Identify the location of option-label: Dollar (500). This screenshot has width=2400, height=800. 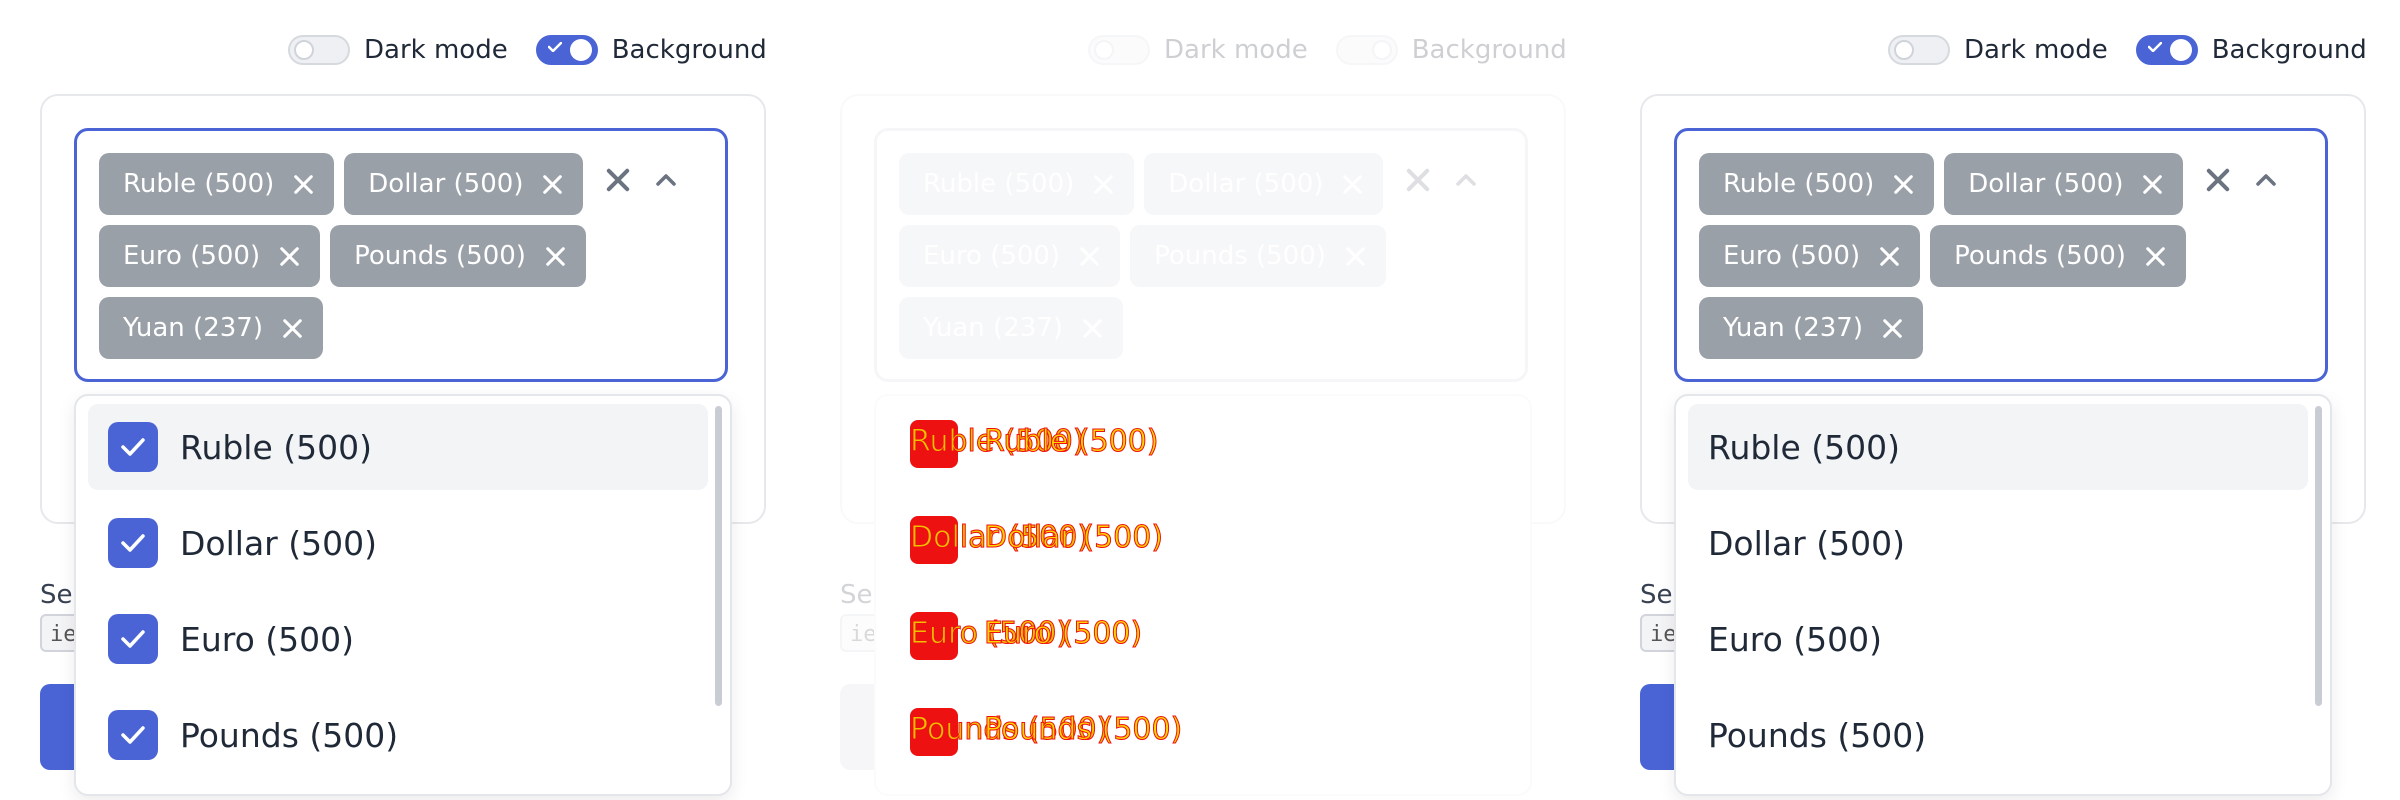
(1806, 543).